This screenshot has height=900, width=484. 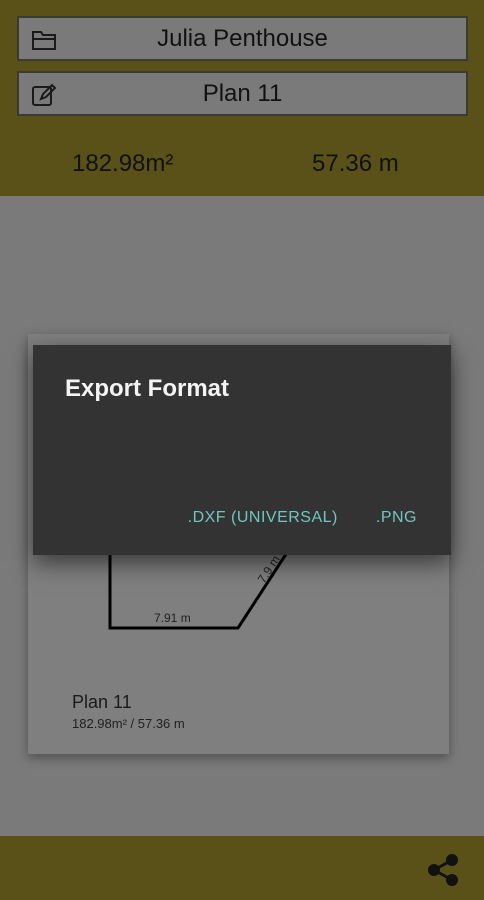 I want to click on plan-stats: 182.98m² 57.36 m, so click(x=242, y=168).